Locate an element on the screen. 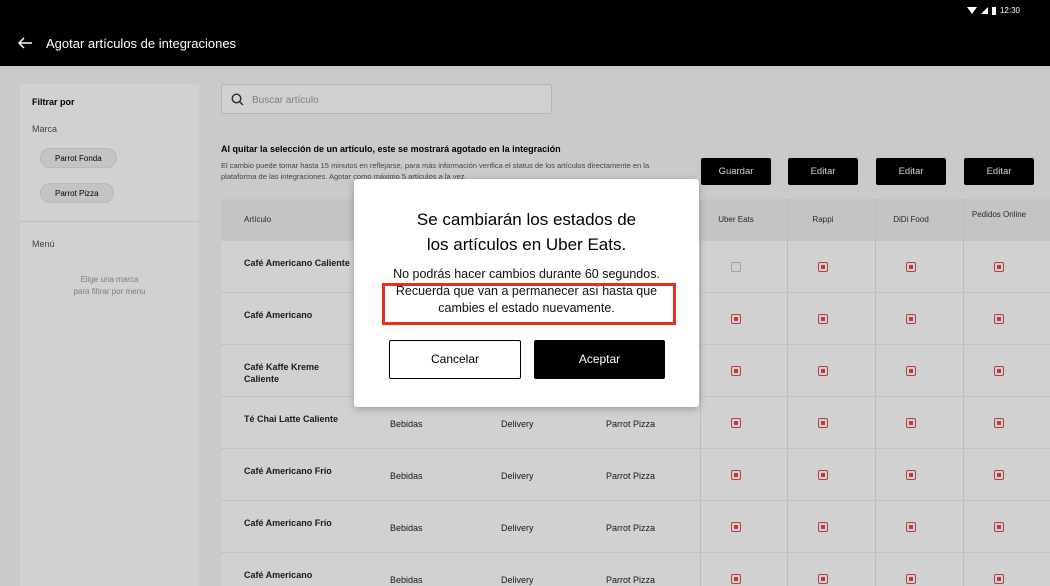 This screenshot has height=586, width=1050. dialog-title-line1: Se cambiarán los estados de is located at coordinates (526, 219).